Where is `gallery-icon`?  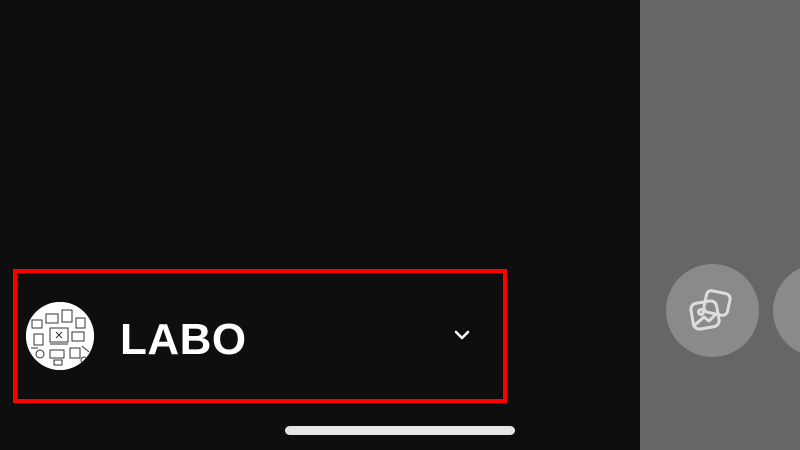 gallery-icon is located at coordinates (710, 310).